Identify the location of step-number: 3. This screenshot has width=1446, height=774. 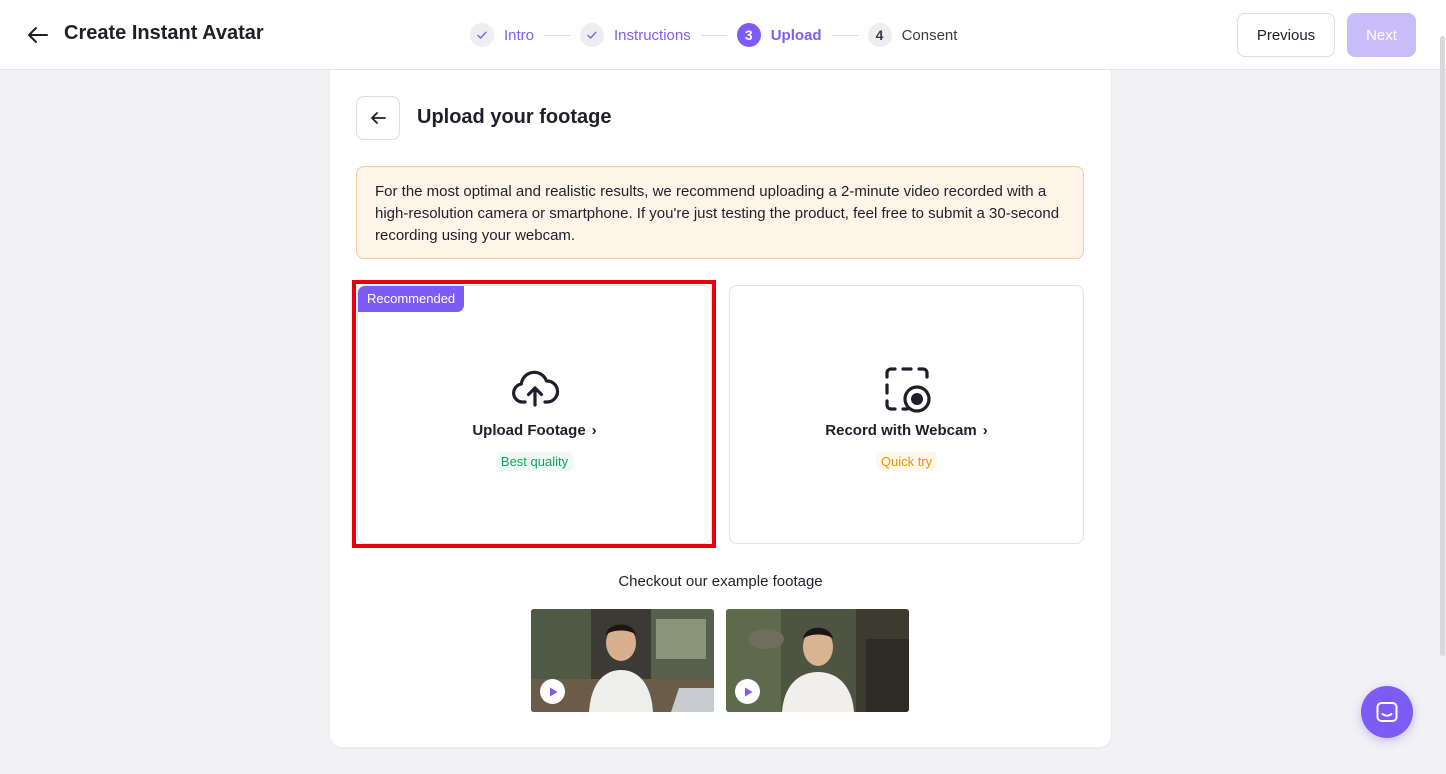
(748, 35).